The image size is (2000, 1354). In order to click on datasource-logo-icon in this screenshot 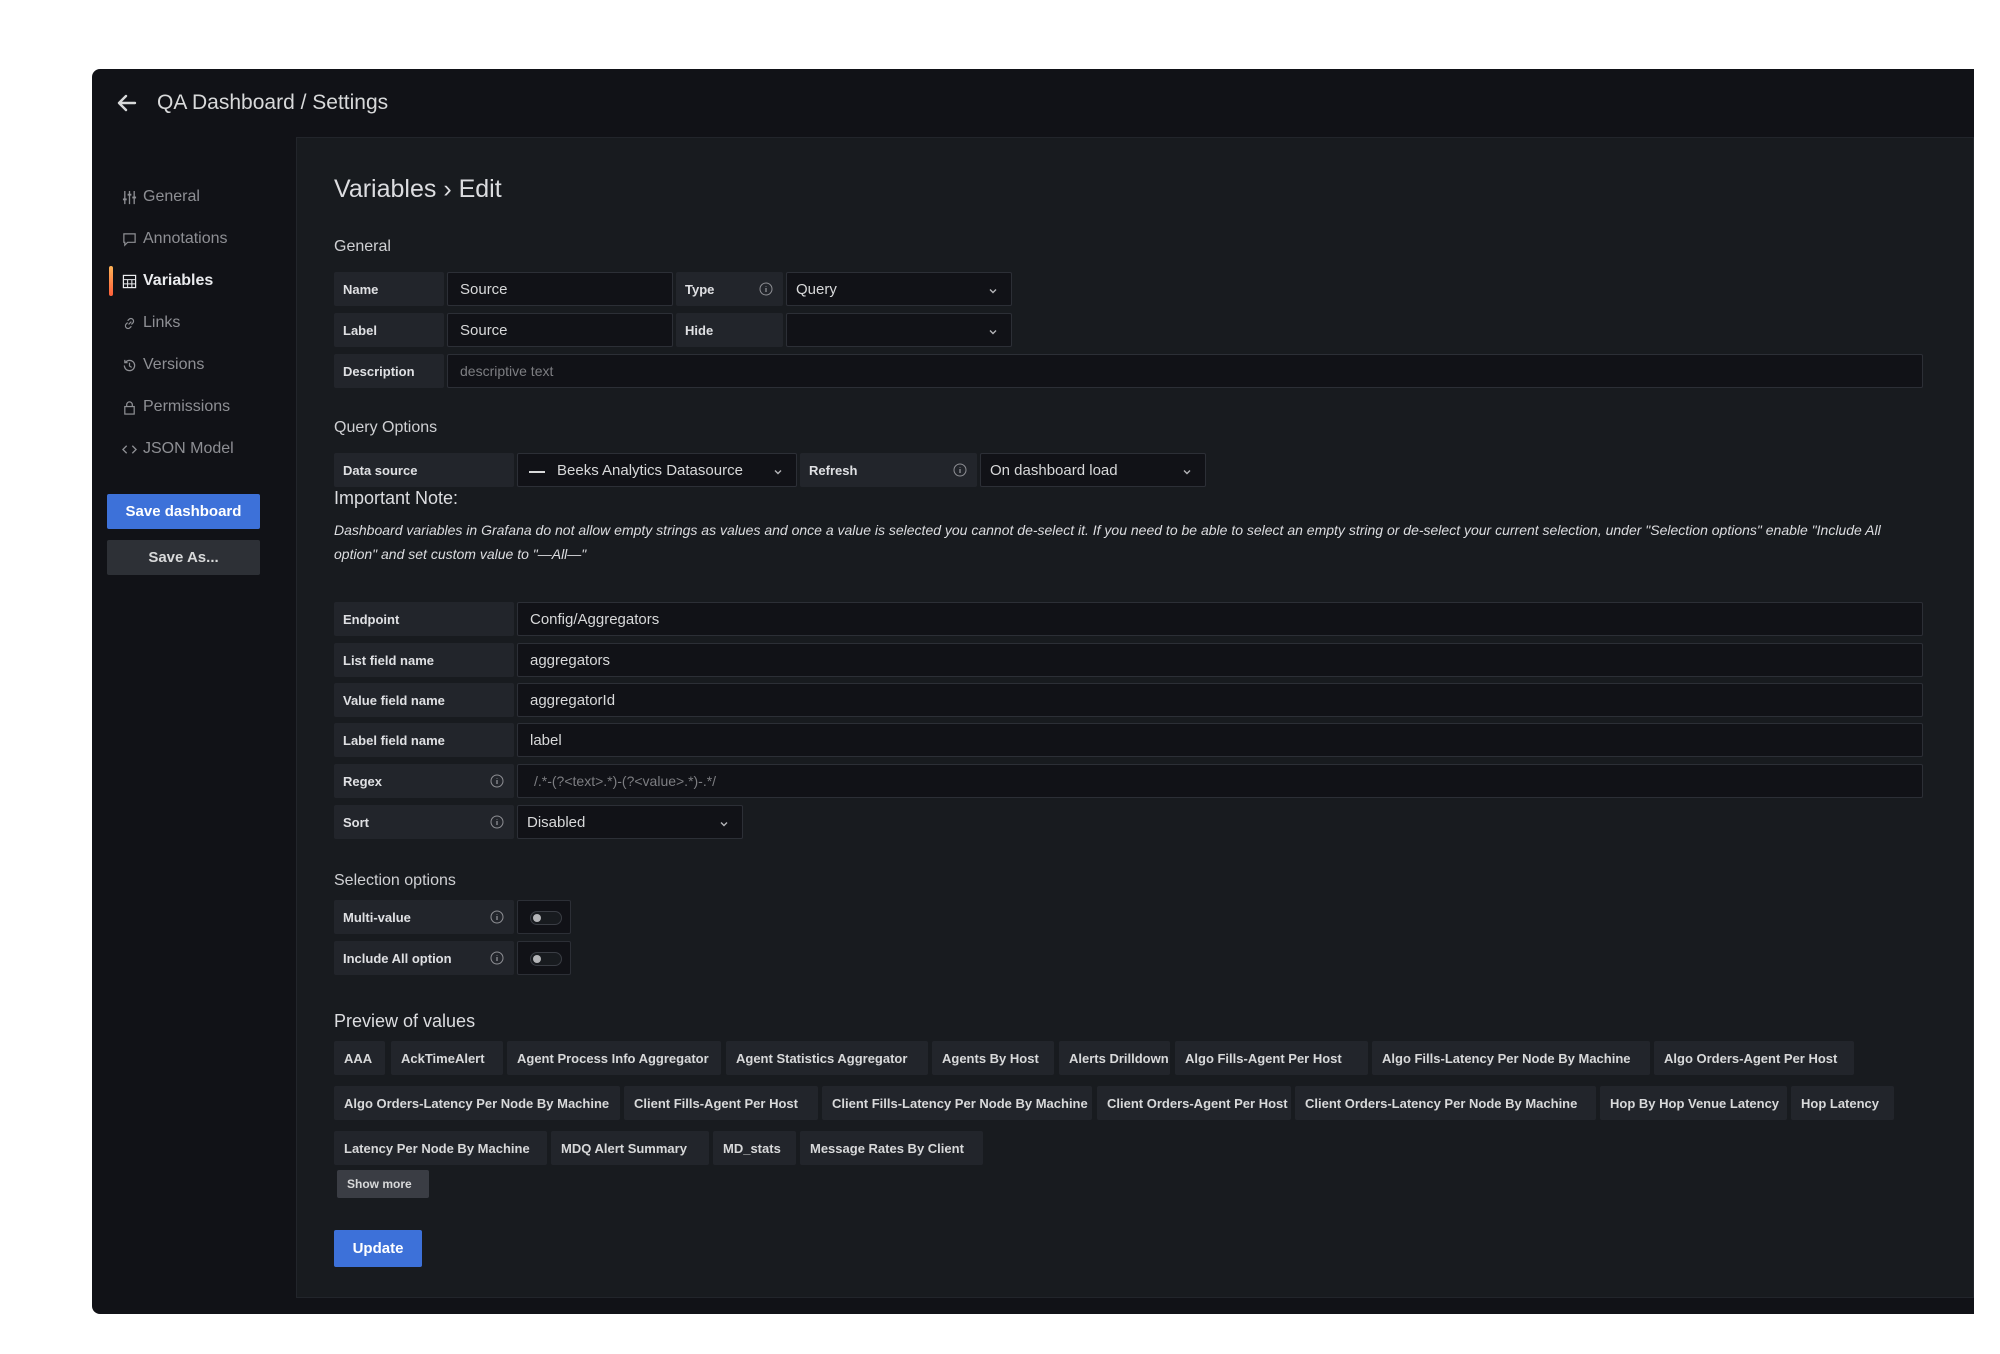, I will do `click(537, 470)`.